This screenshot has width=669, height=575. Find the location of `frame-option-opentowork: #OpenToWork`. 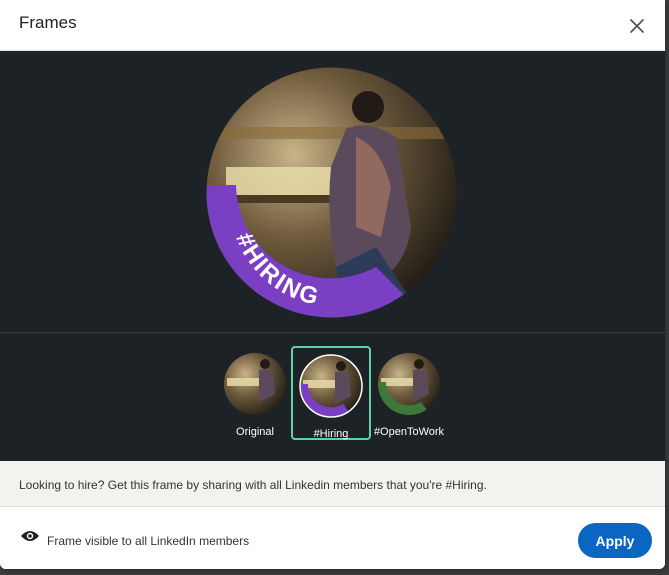

frame-option-opentowork: #OpenToWork is located at coordinates (409, 393).